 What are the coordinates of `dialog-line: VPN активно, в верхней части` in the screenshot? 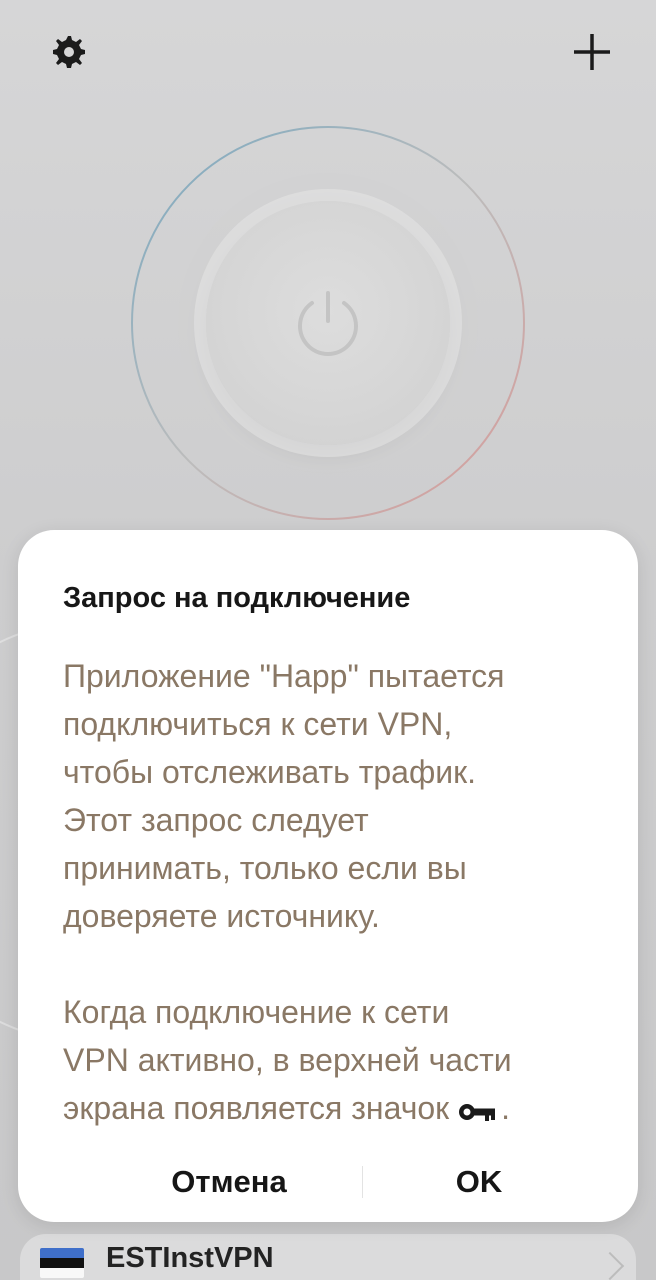 It's located at (287, 1060).